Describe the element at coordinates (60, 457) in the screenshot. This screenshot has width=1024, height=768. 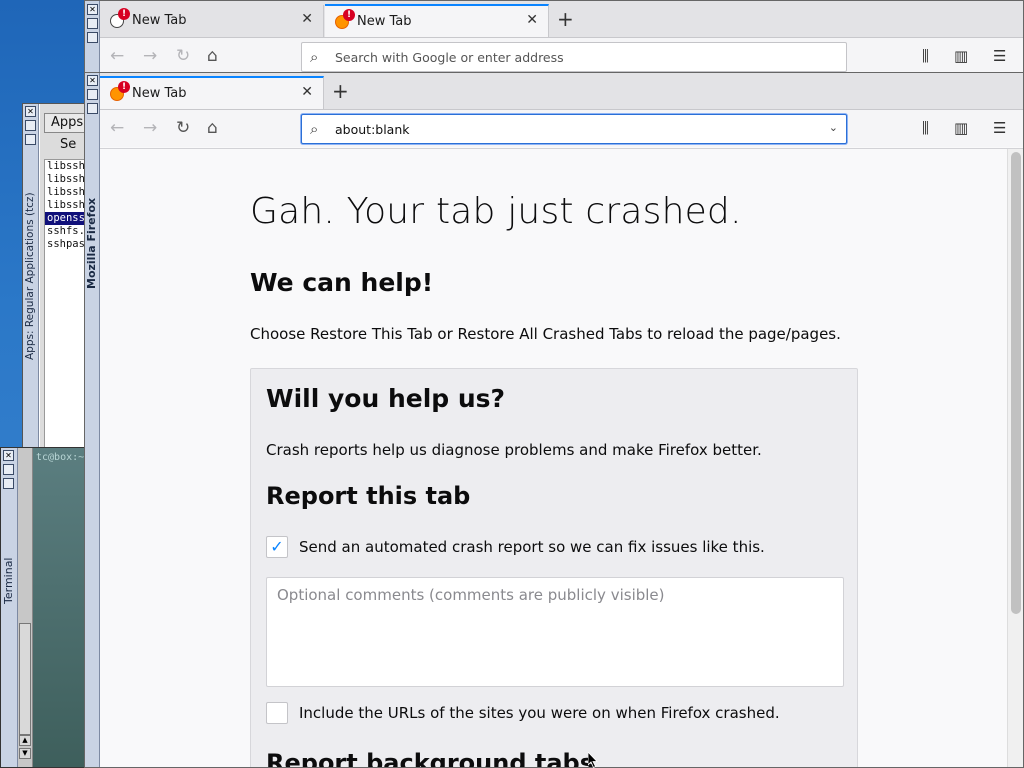
I see `terminal-prompt: tc@box:~` at that location.